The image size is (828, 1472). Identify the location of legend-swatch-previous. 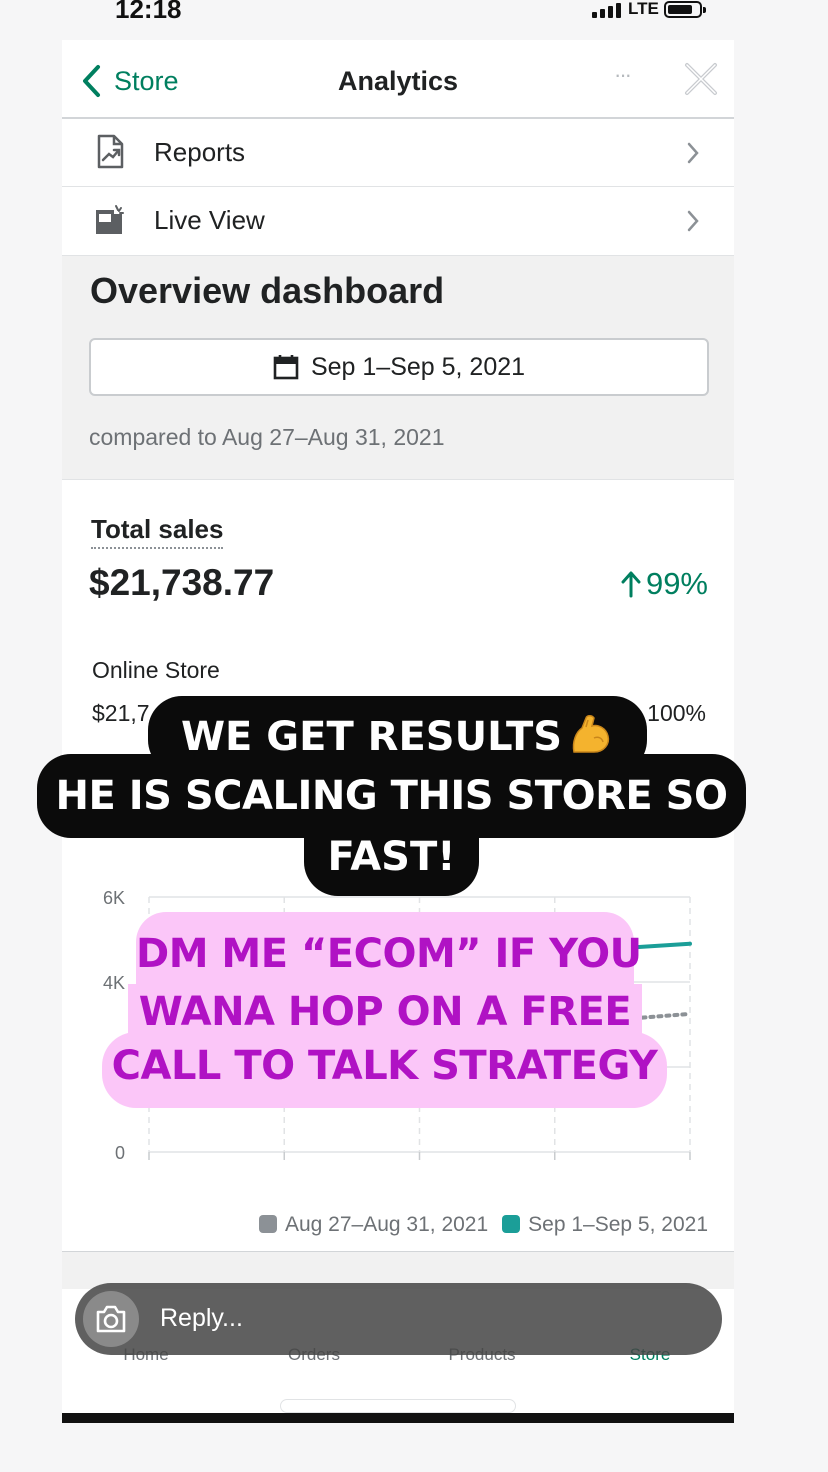
(267, 1224).